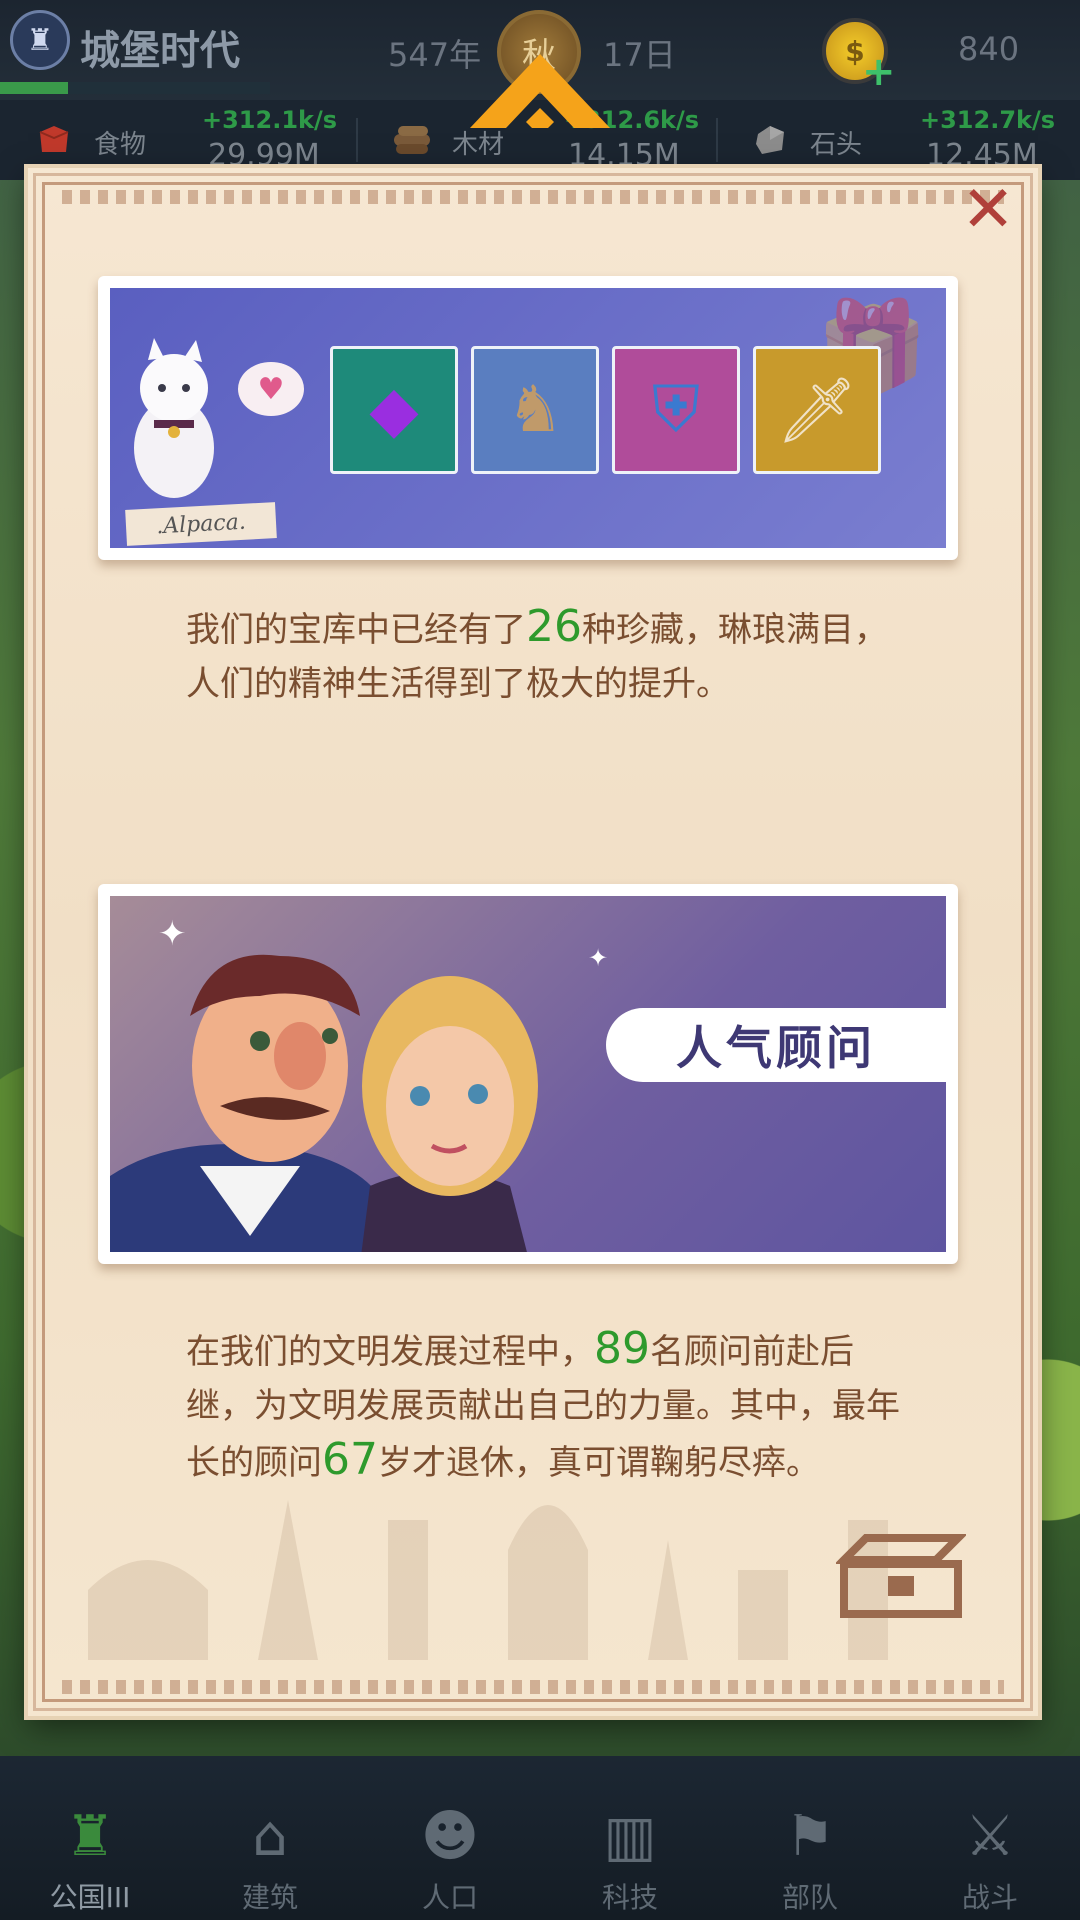 This screenshot has height=1920, width=1080. Describe the element at coordinates (269, 1897) in the screenshot. I see `tab-label: 建筑` at that location.